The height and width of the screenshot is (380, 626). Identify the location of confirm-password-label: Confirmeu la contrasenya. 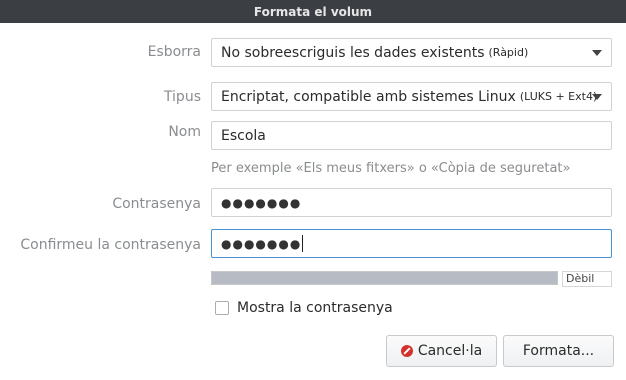
(110, 245).